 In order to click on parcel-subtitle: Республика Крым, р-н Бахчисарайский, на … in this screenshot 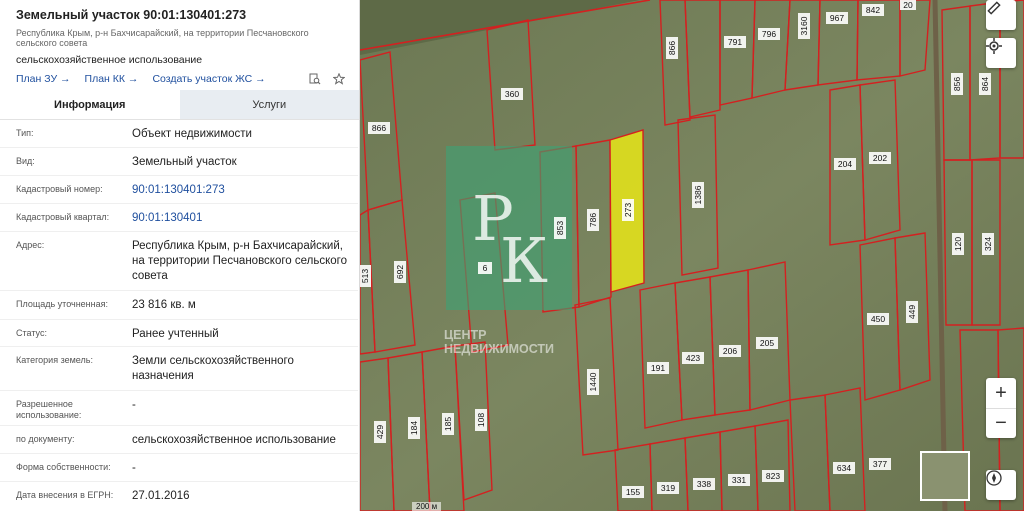, I will do `click(162, 38)`.